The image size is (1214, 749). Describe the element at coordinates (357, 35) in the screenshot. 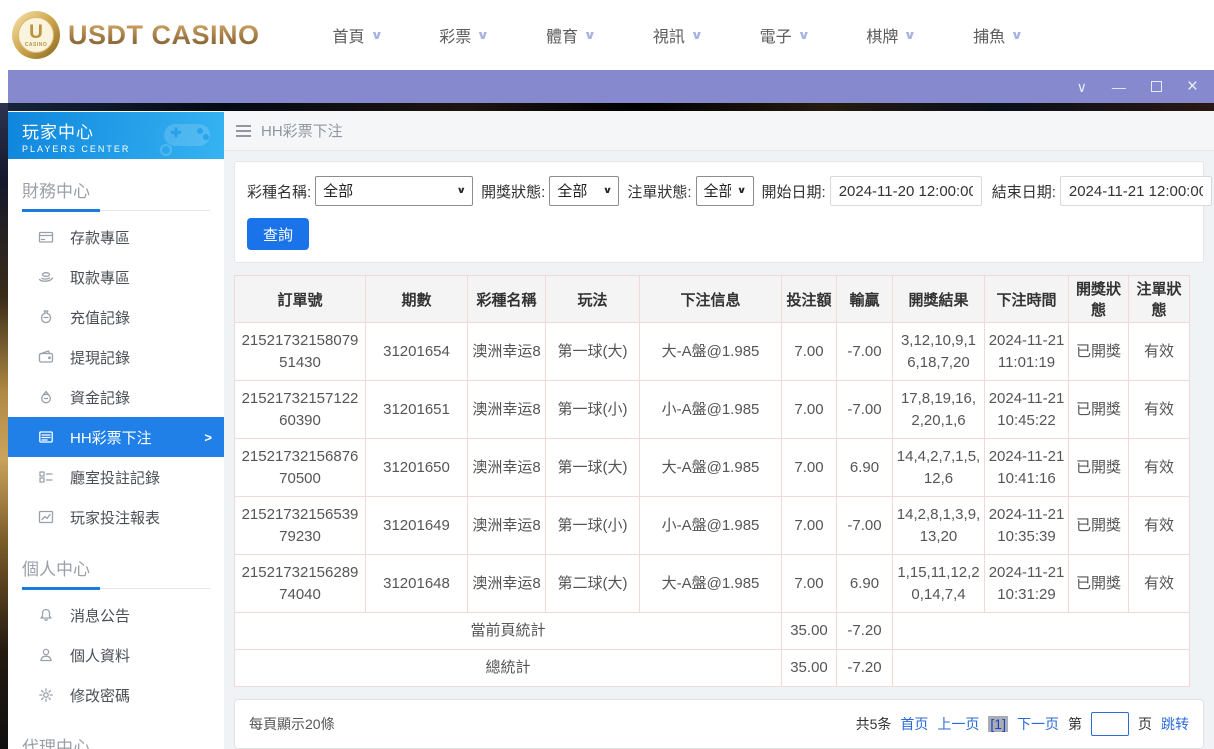

I see `nav-item-1: 首頁 ∨` at that location.